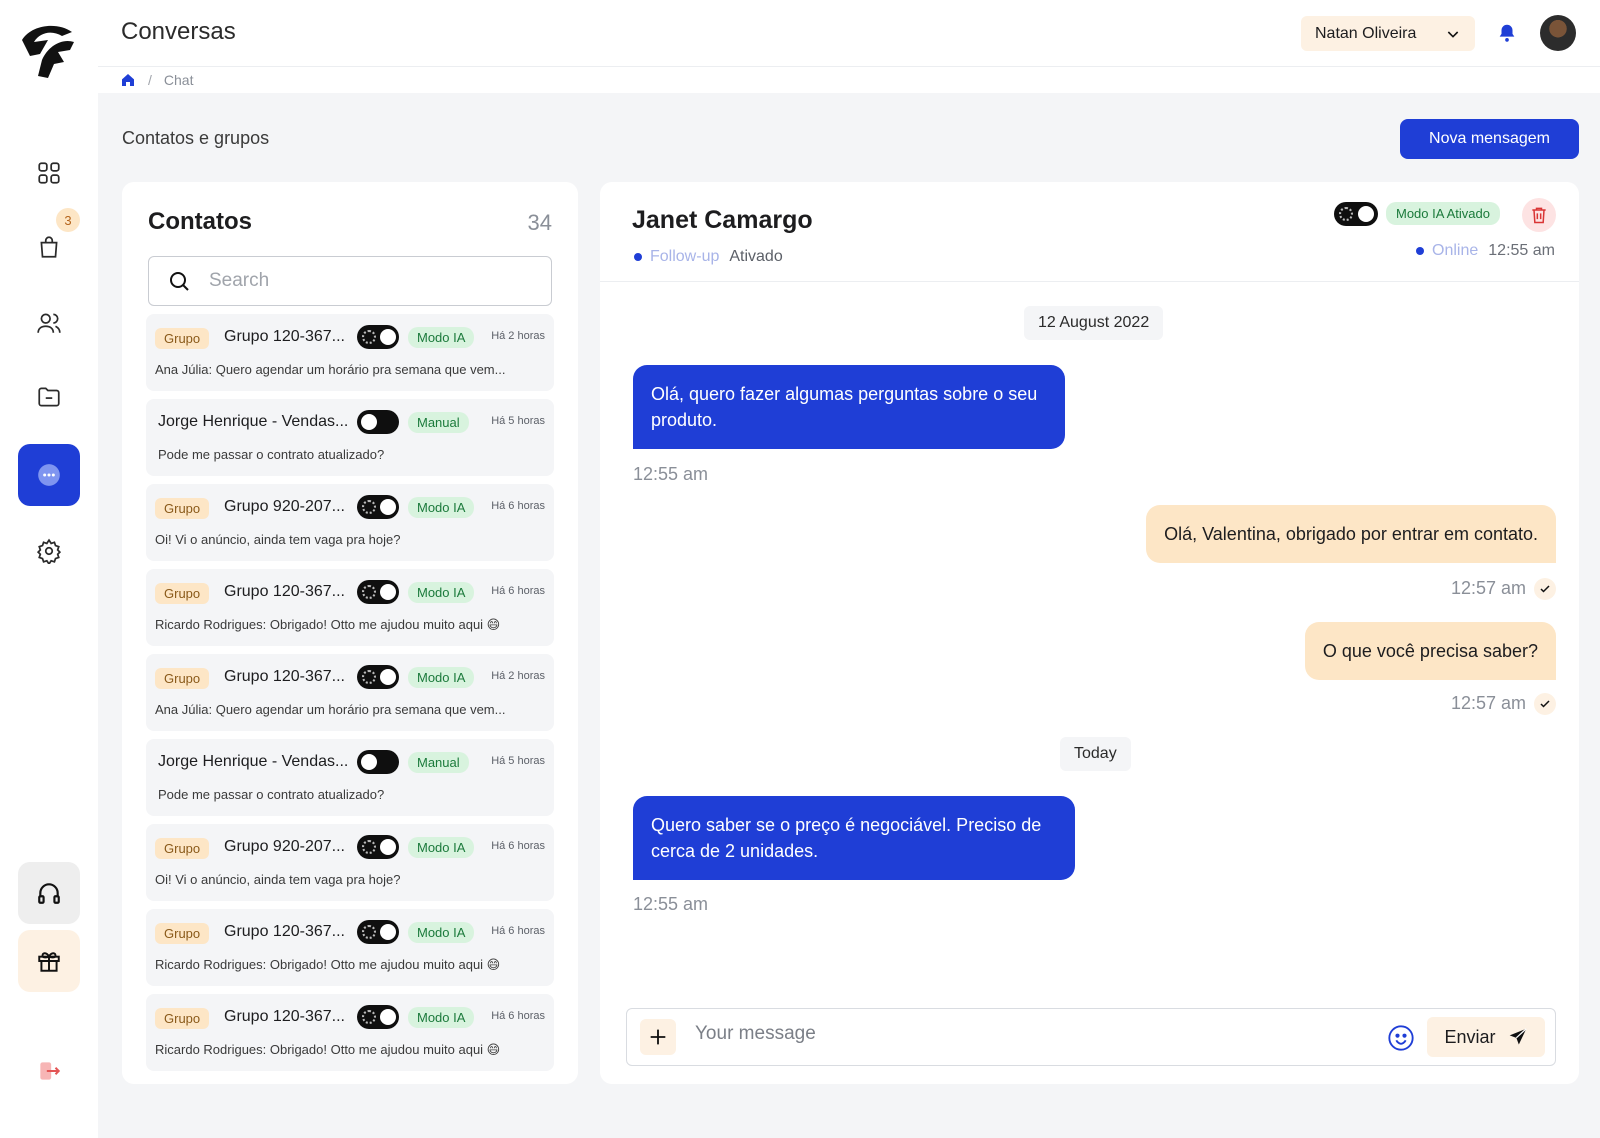 This screenshot has width=1600, height=1138. Describe the element at coordinates (68, 220) in the screenshot. I see `cart-badge: 3` at that location.